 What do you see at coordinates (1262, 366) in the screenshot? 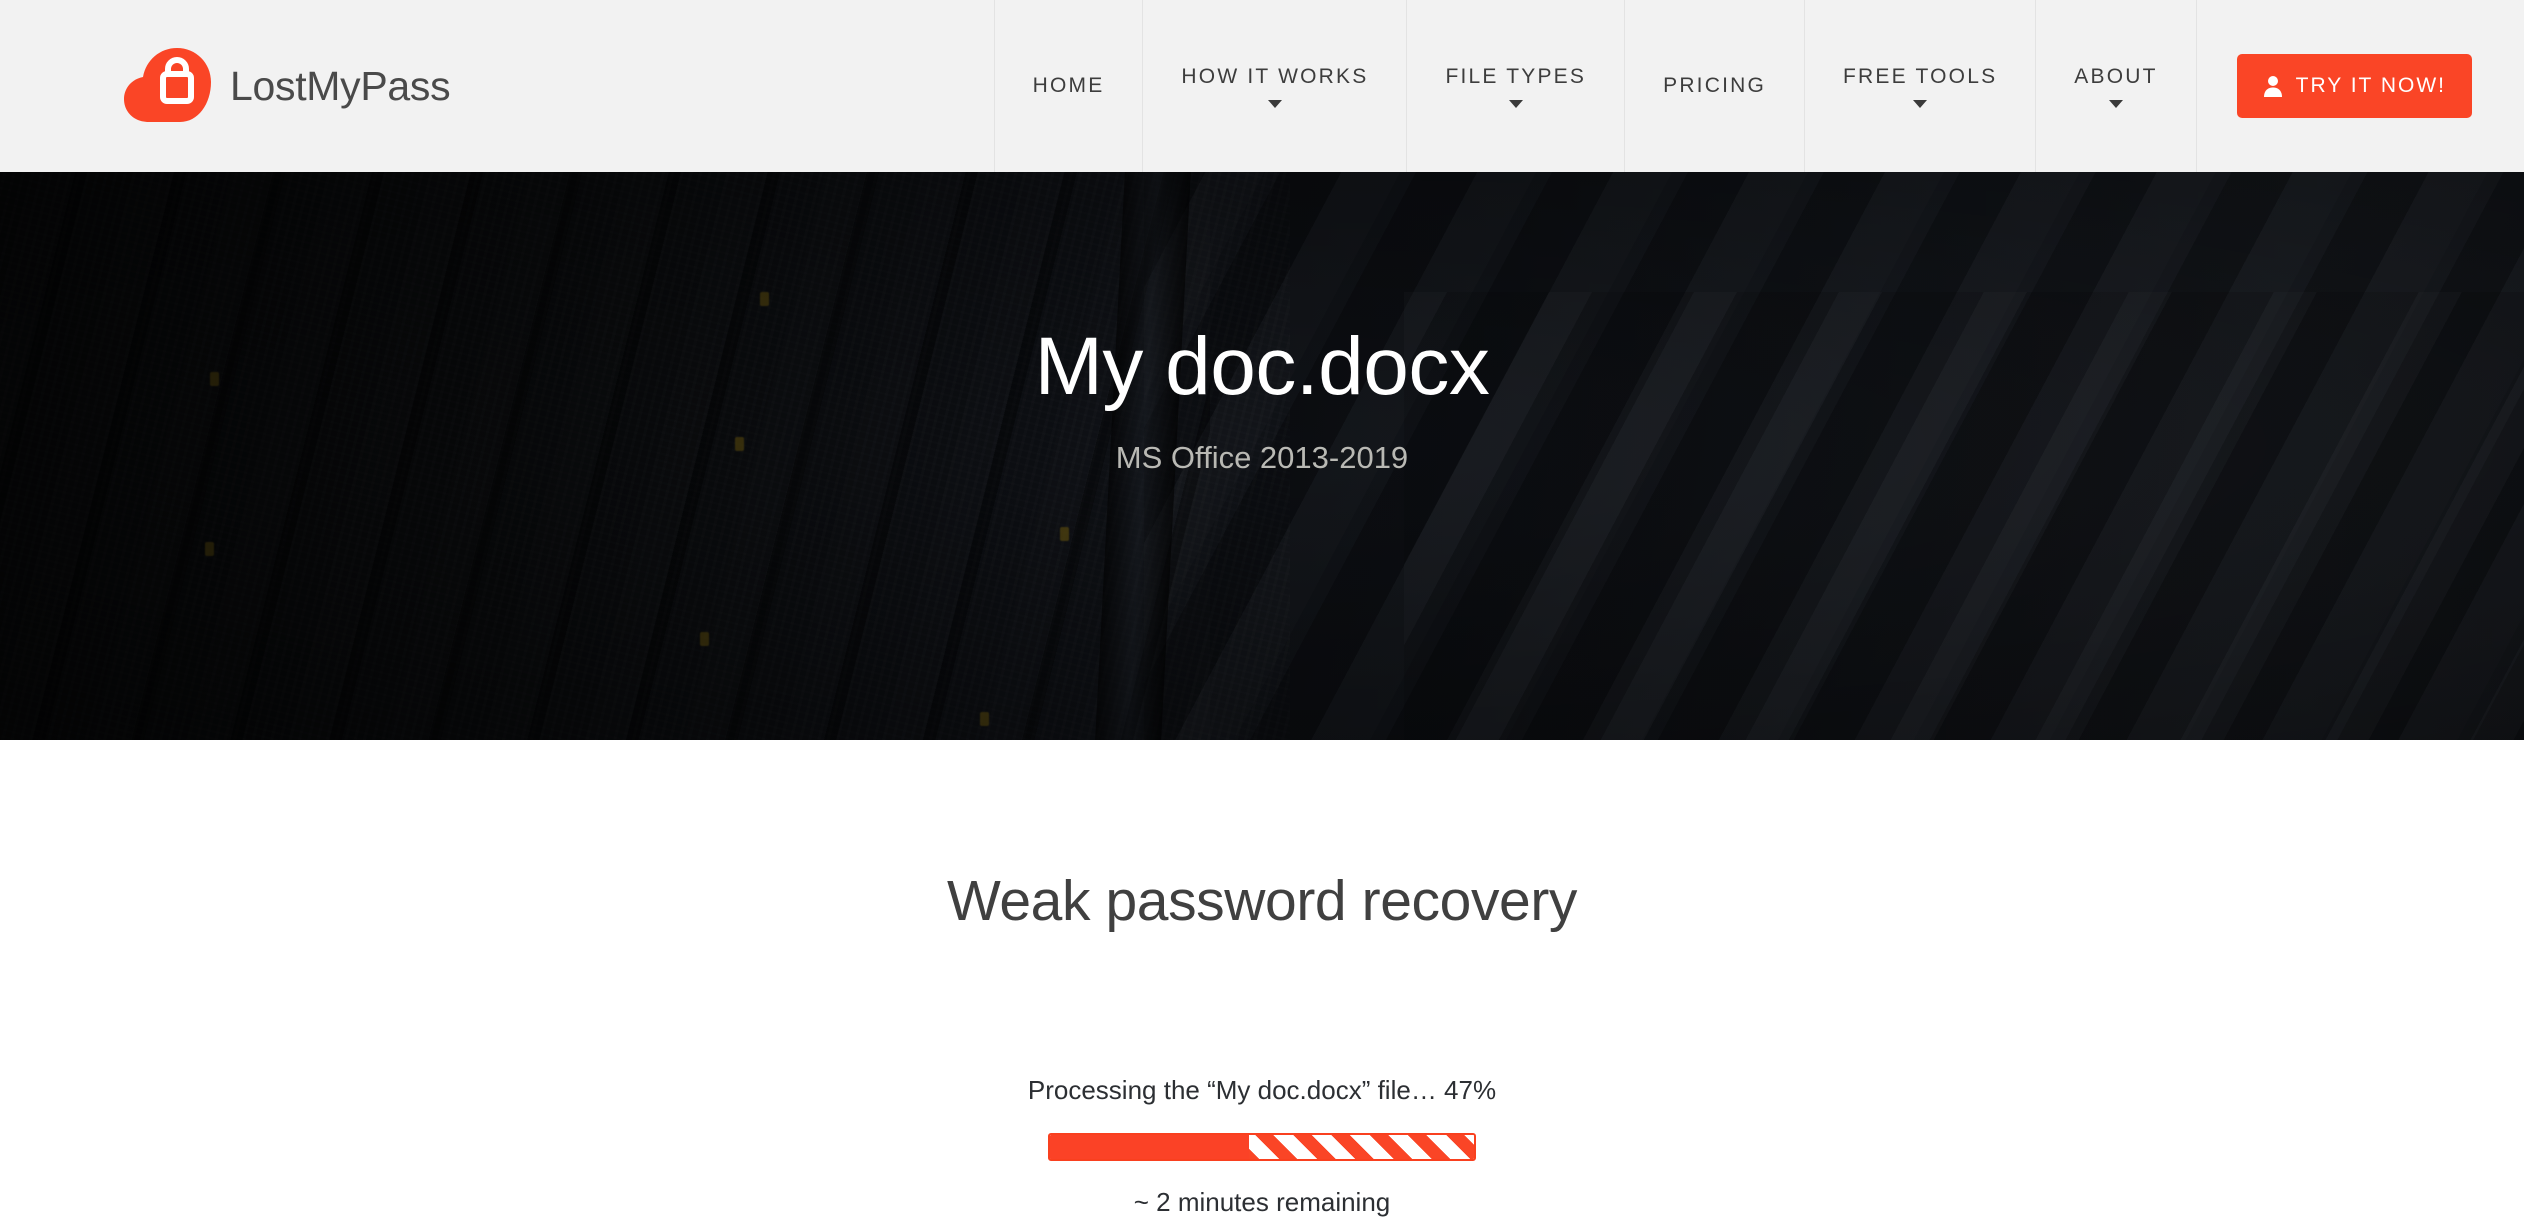
I see `page-title: My doc.docx` at bounding box center [1262, 366].